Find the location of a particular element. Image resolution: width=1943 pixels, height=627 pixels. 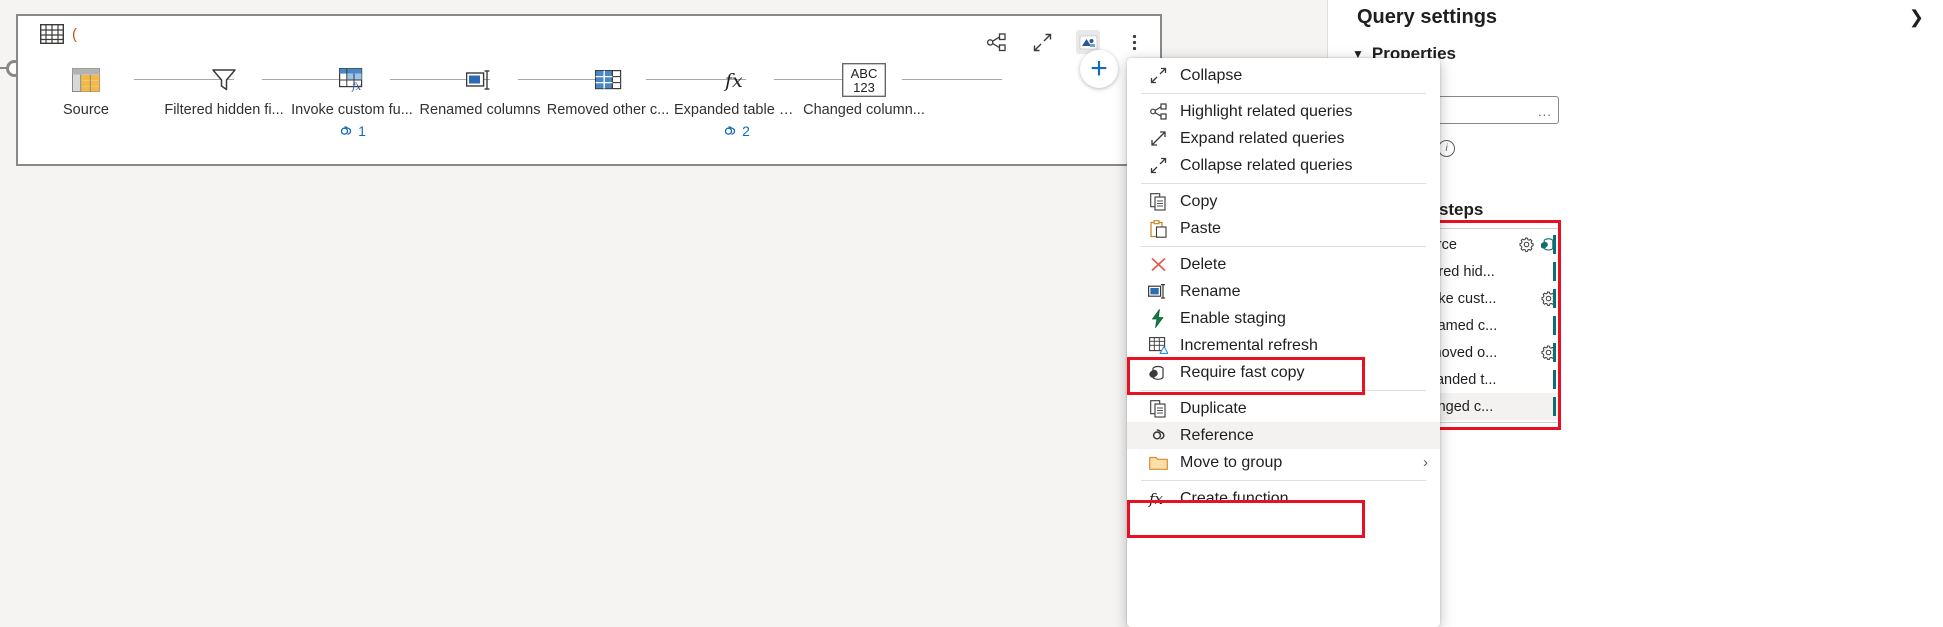

menu-item-collapse-related-queries: Collapse related queries is located at coordinates (1283, 165).